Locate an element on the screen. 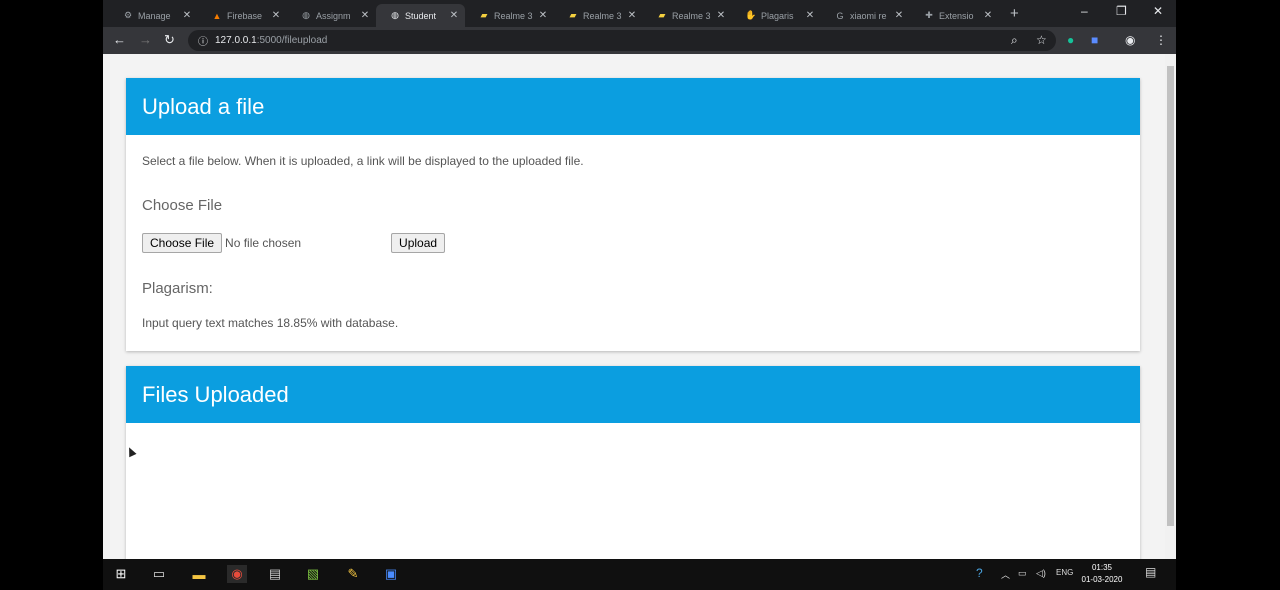 The height and width of the screenshot is (590, 1280). back-icon: ← is located at coordinates (119, 39).